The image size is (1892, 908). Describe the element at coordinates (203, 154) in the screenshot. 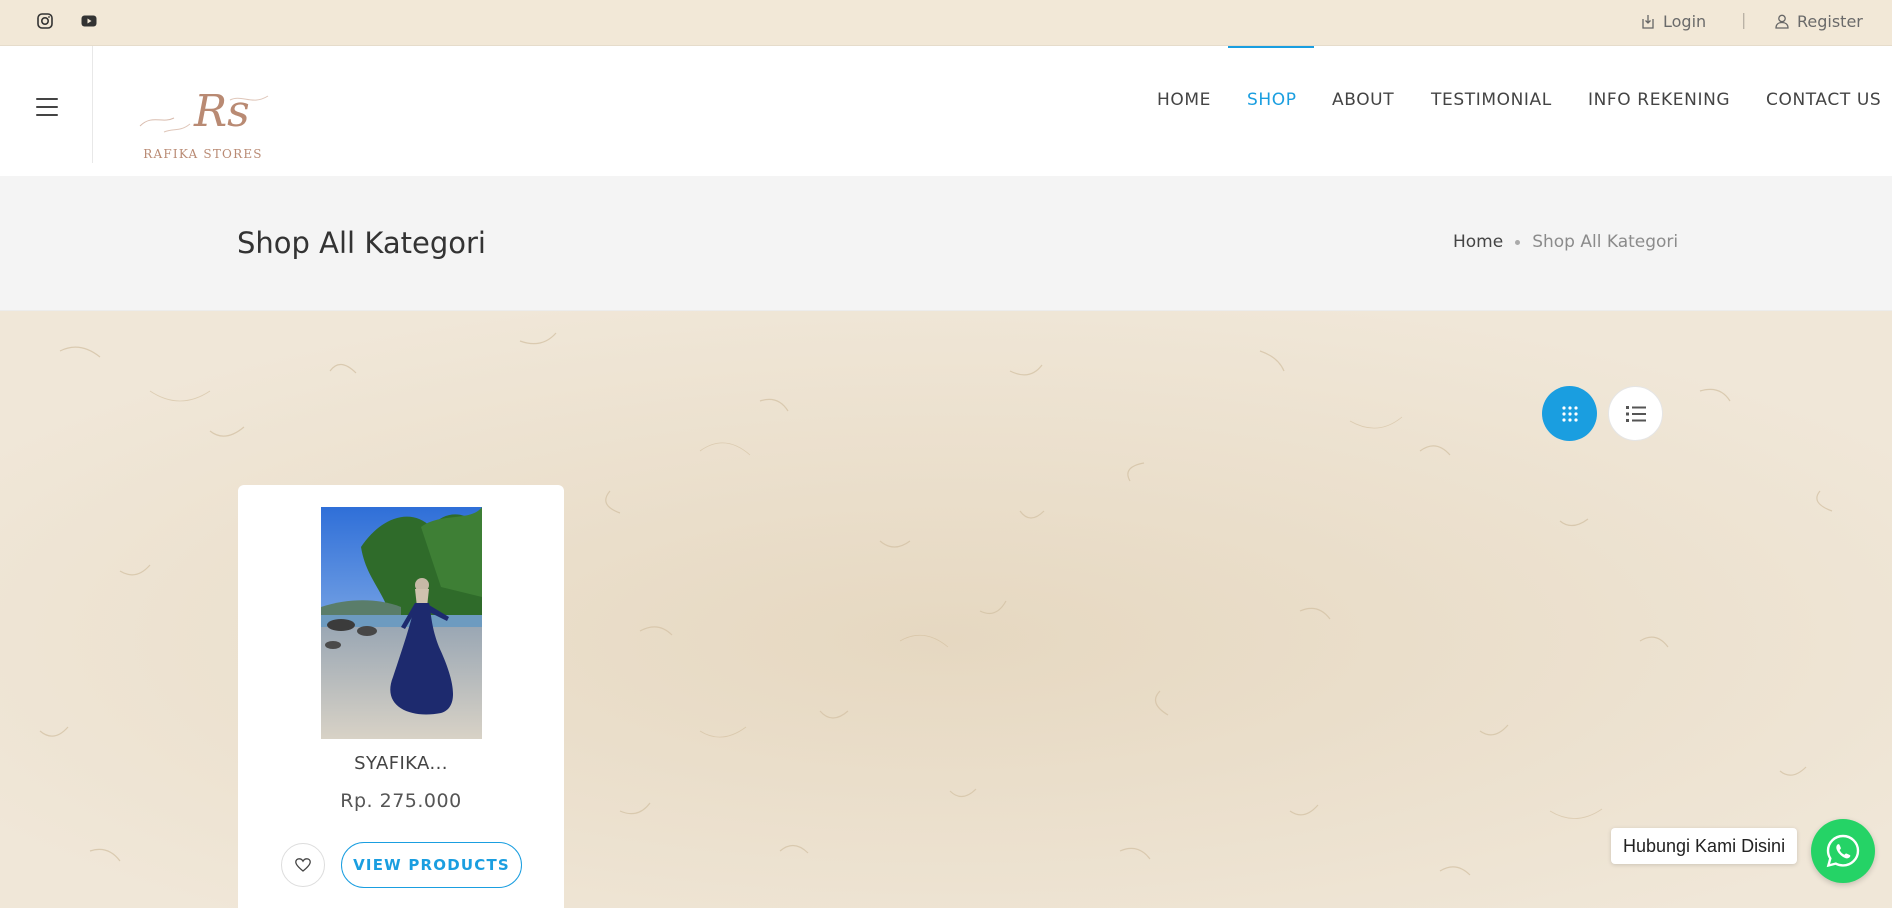

I see `logo-text: RAFIKA STORES` at that location.